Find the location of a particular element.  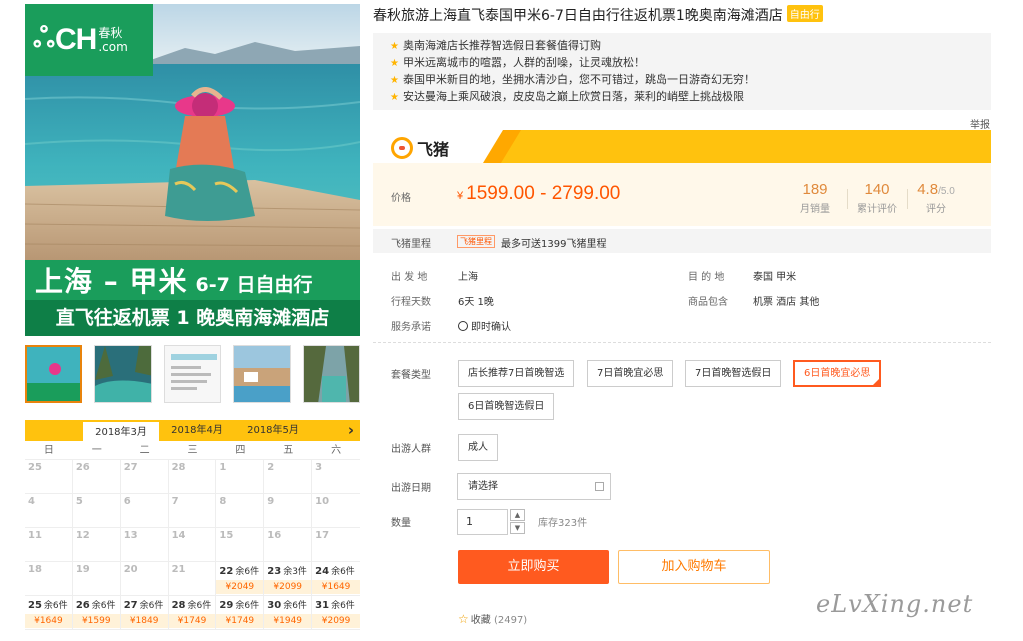

favorite-button: ☆ 收藏 (2497) is located at coordinates (492, 618).